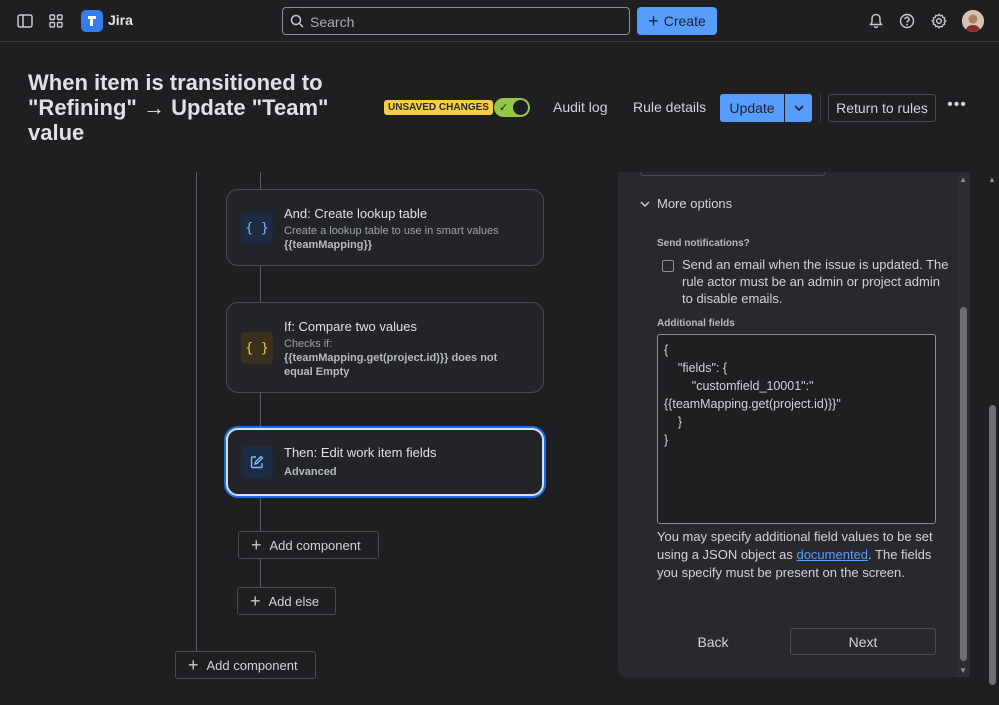  I want to click on top-navigation: Jira Search + Create, so click(499, 21).